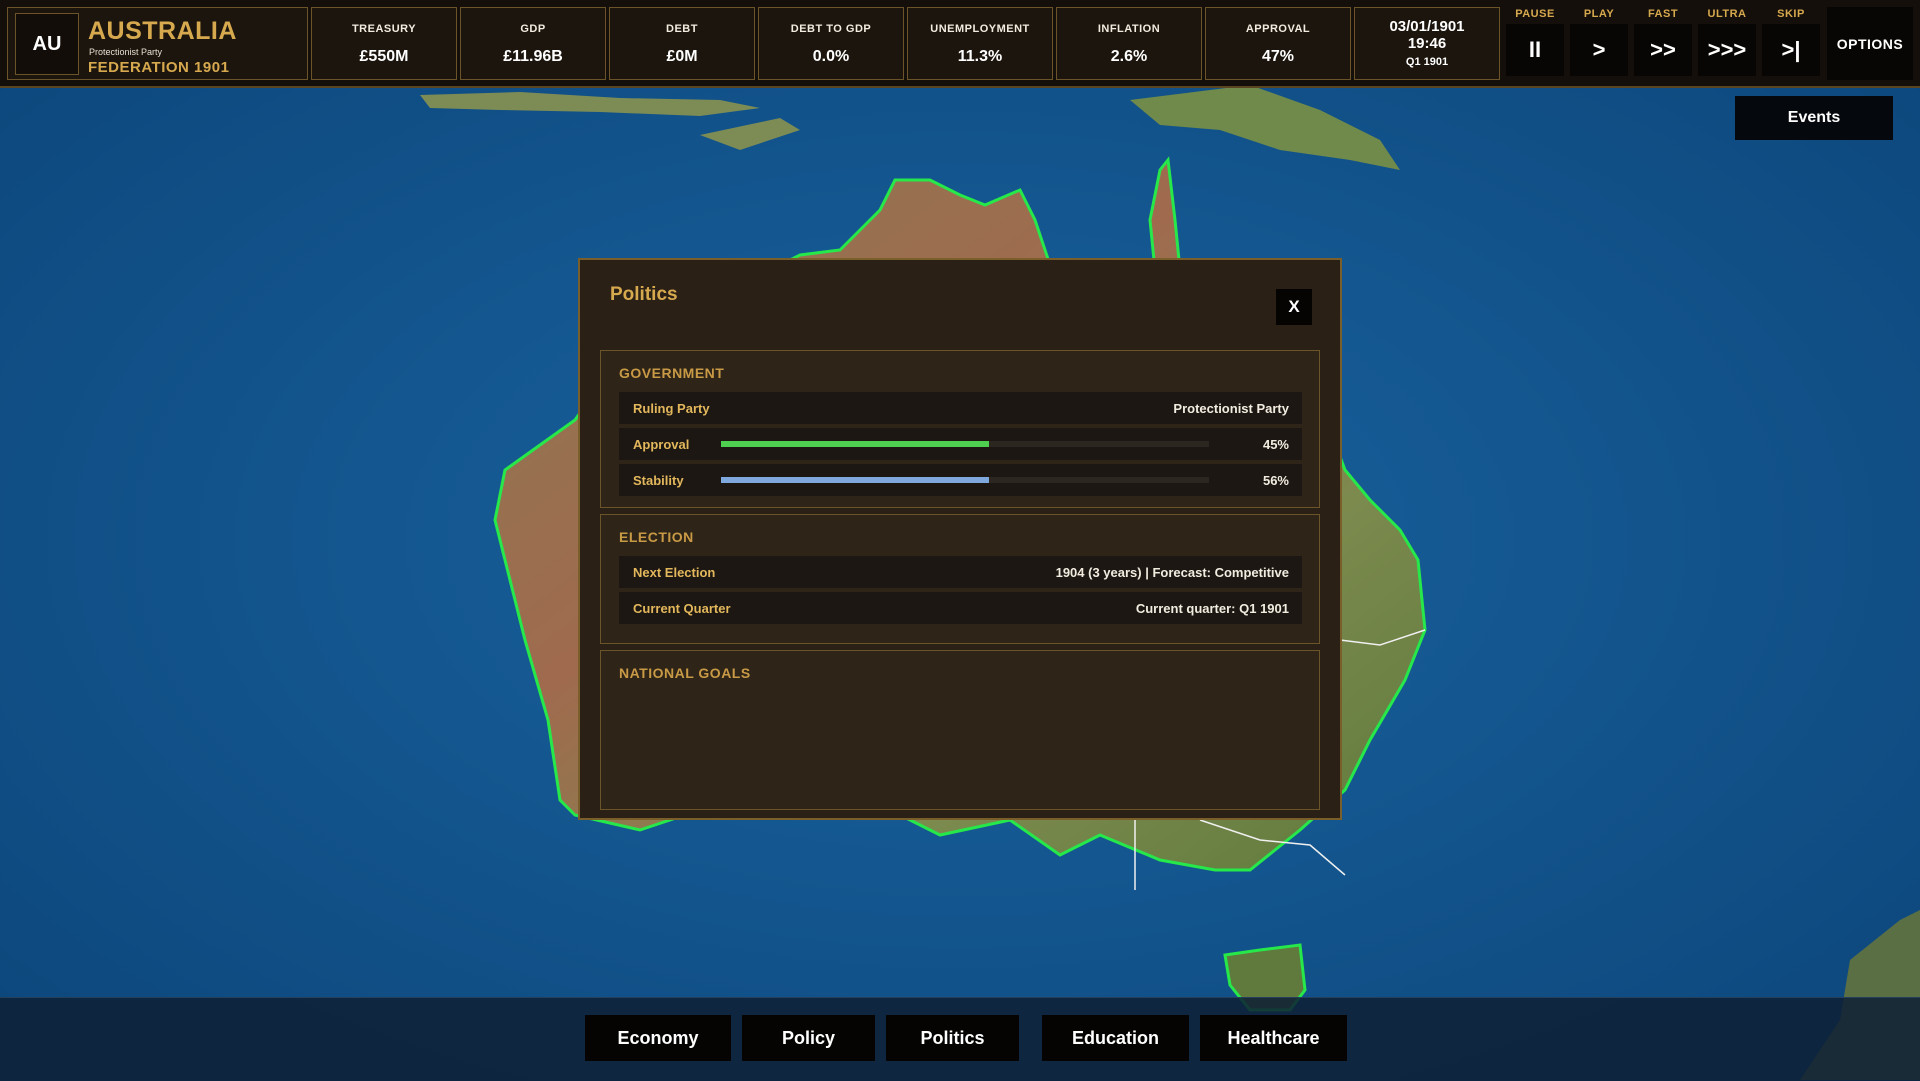  Describe the element at coordinates (159, 67) in the screenshot. I see `nation-subtitle: FEDERATION 1901` at that location.